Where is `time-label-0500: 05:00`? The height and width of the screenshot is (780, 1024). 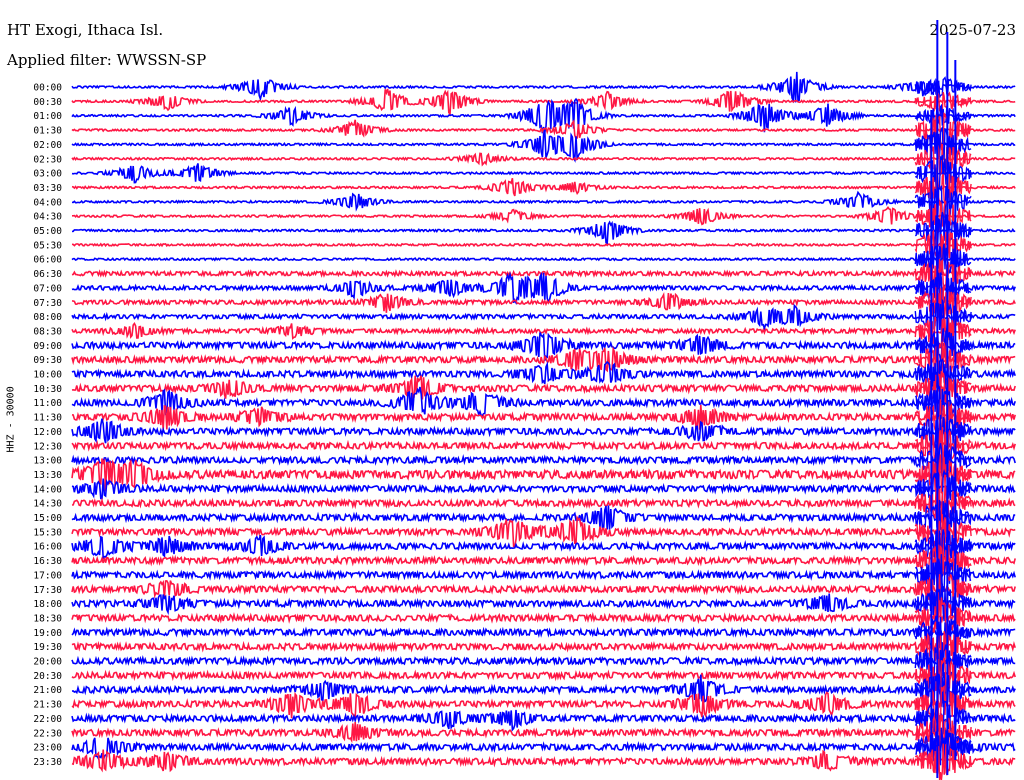
time-label-0500: 05:00 is located at coordinates (47, 231).